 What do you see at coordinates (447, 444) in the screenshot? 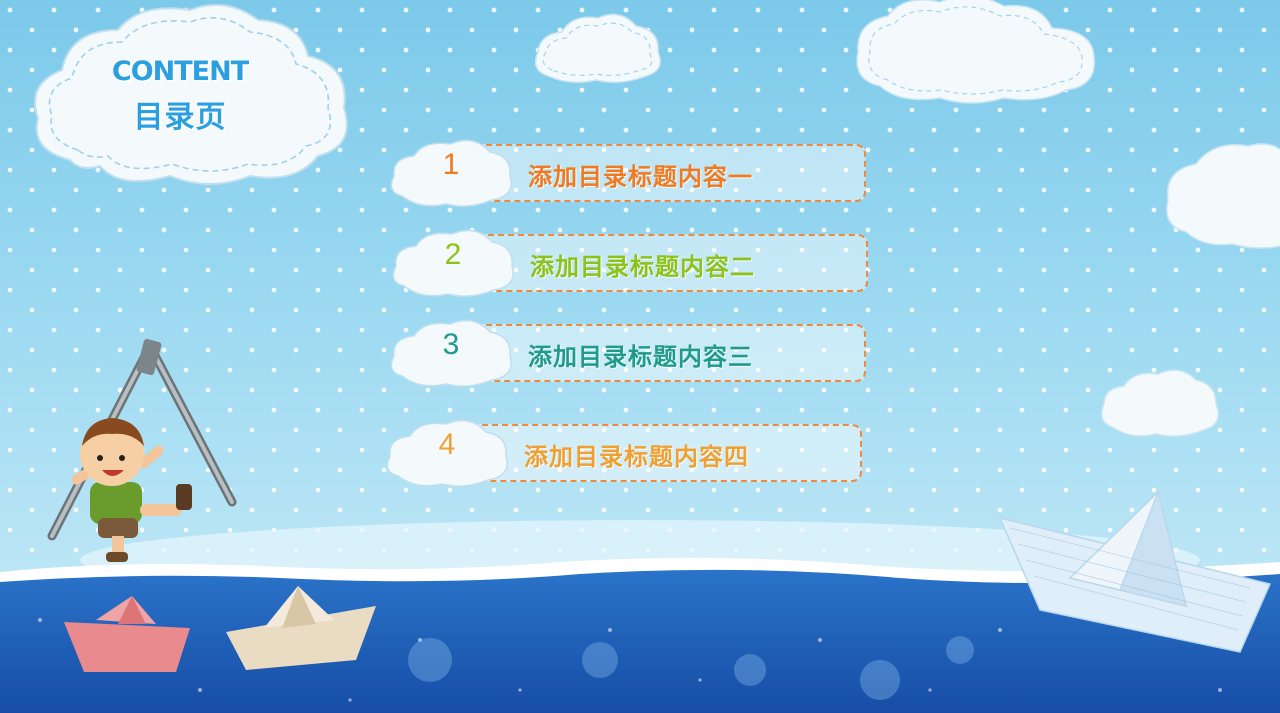
I see `toc-number: 4` at bounding box center [447, 444].